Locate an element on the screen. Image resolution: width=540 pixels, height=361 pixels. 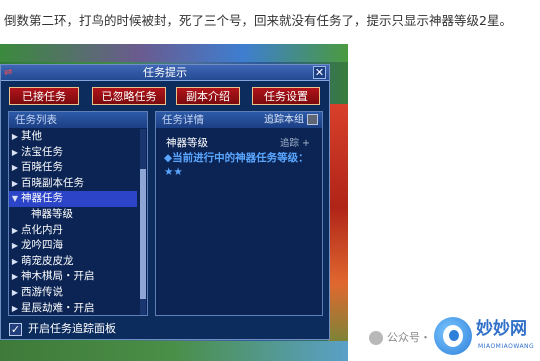
list-item-label: 龙吟四海 is located at coordinates (42, 245).